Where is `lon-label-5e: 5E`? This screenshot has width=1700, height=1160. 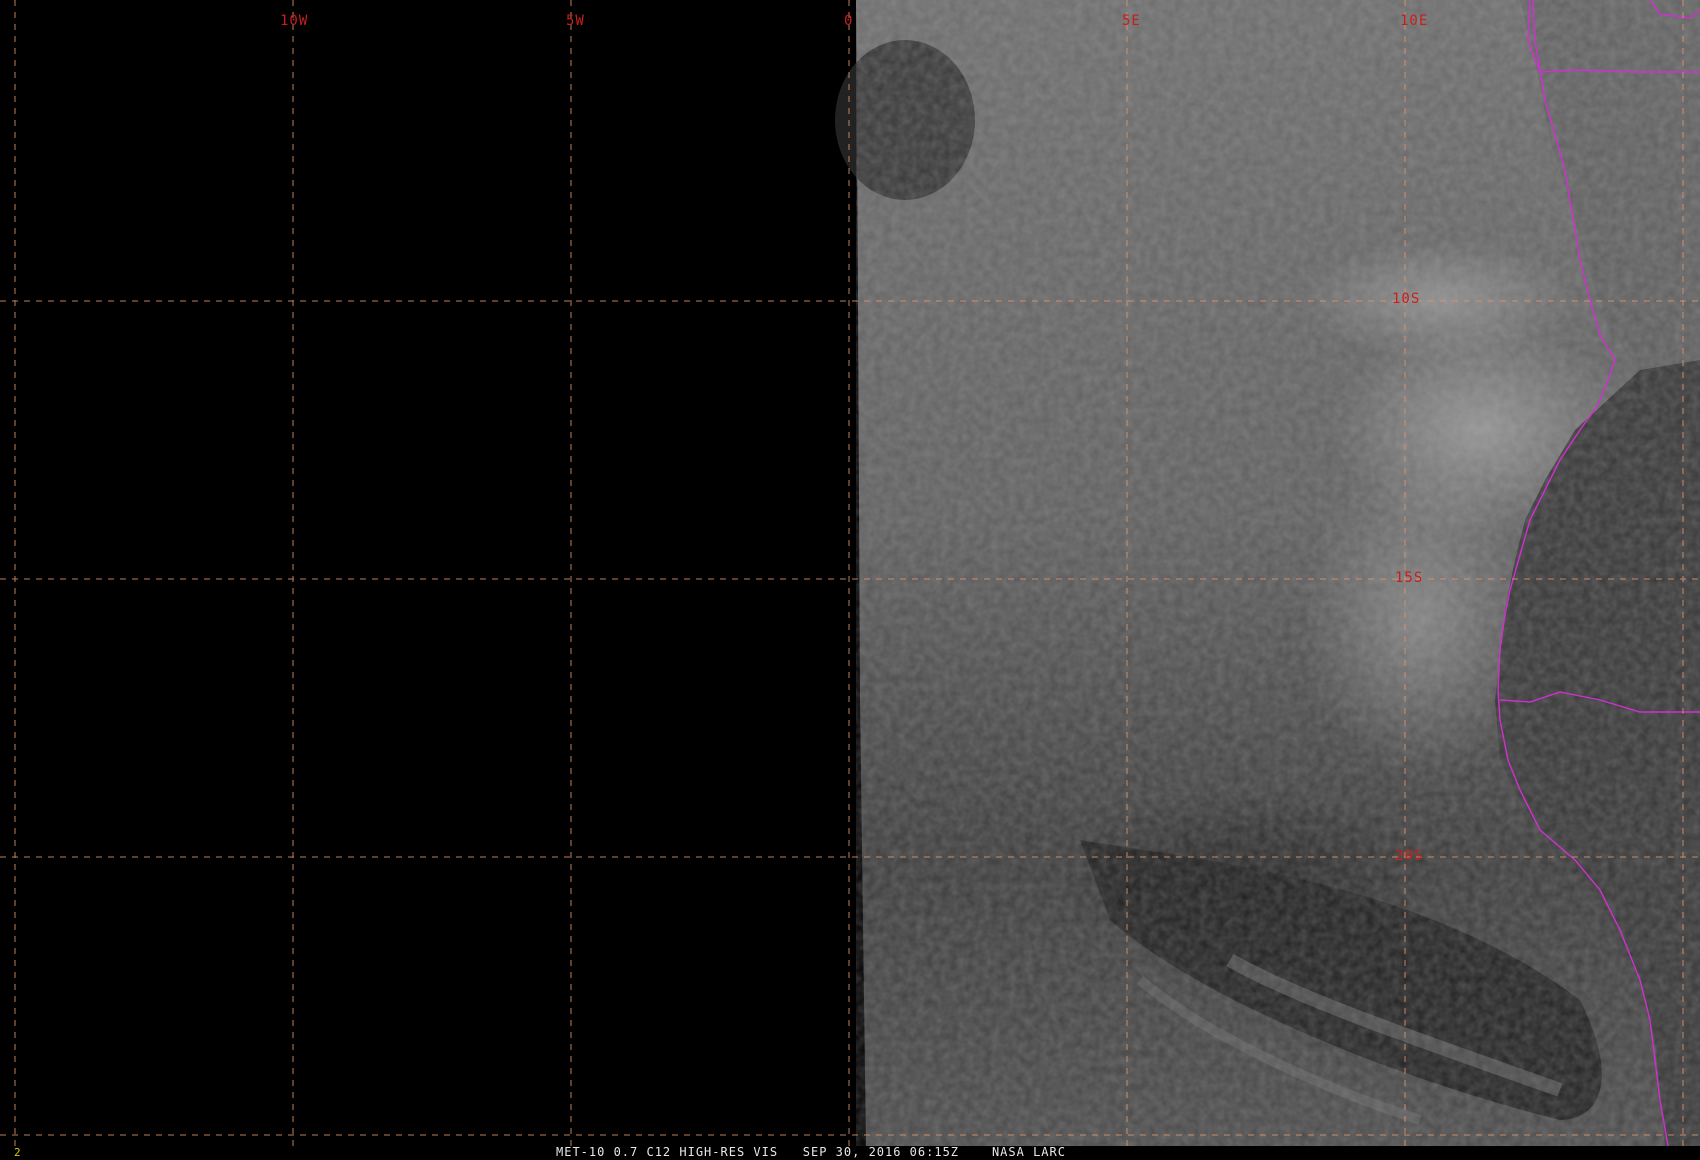 lon-label-5e: 5E is located at coordinates (1131, 21).